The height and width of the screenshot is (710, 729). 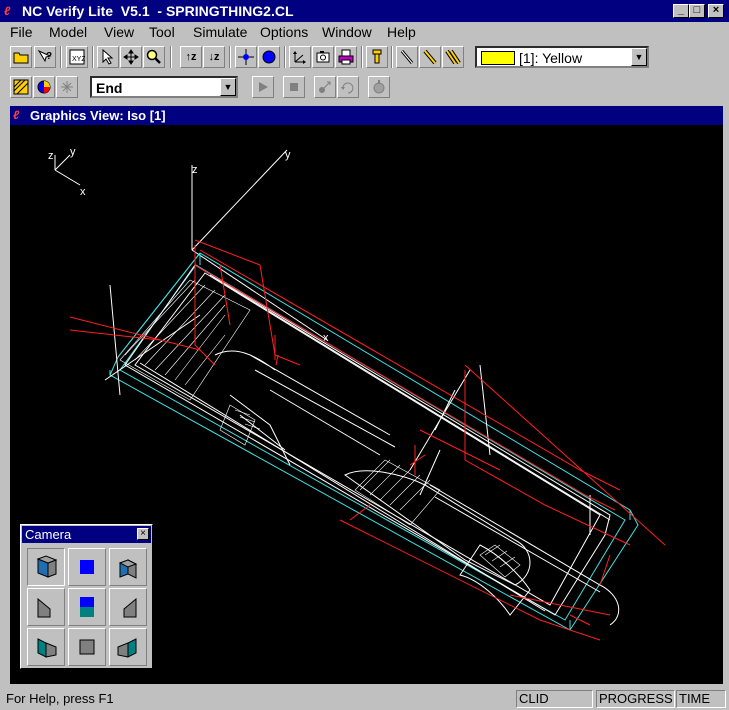 I want to click on center-point-icon, so click(x=246, y=57).